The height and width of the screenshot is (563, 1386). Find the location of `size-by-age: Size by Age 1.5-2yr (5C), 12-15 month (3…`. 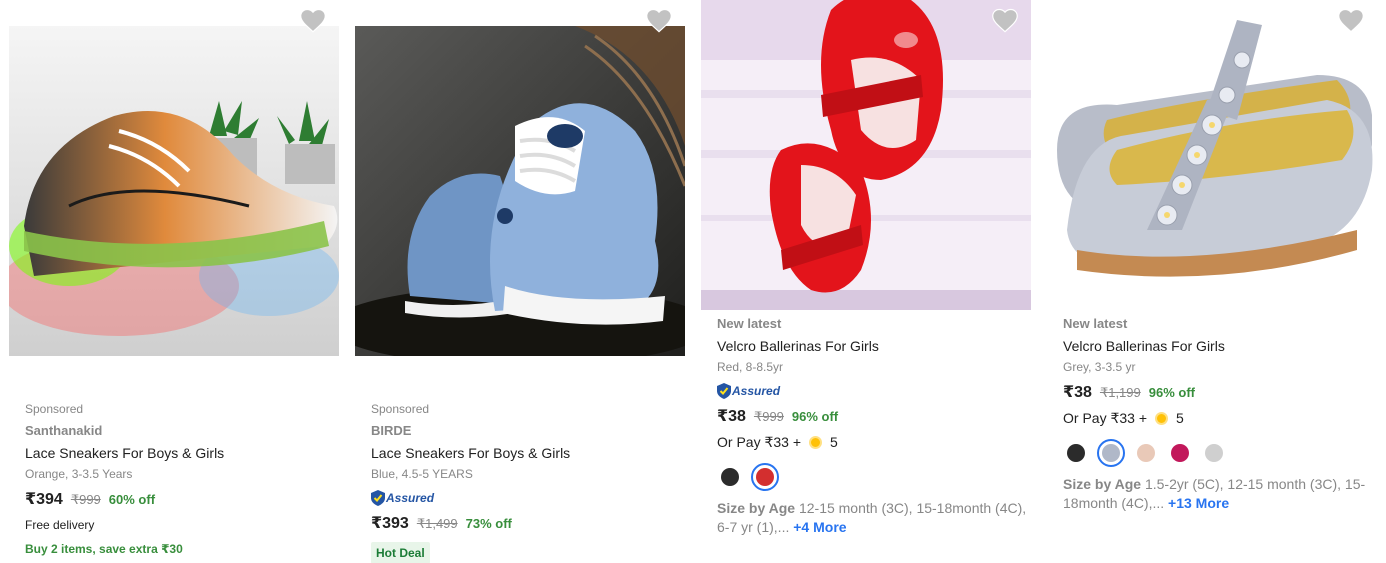

size-by-age: Size by Age 1.5-2yr (5C), 12-15 month (3… is located at coordinates (1218, 494).